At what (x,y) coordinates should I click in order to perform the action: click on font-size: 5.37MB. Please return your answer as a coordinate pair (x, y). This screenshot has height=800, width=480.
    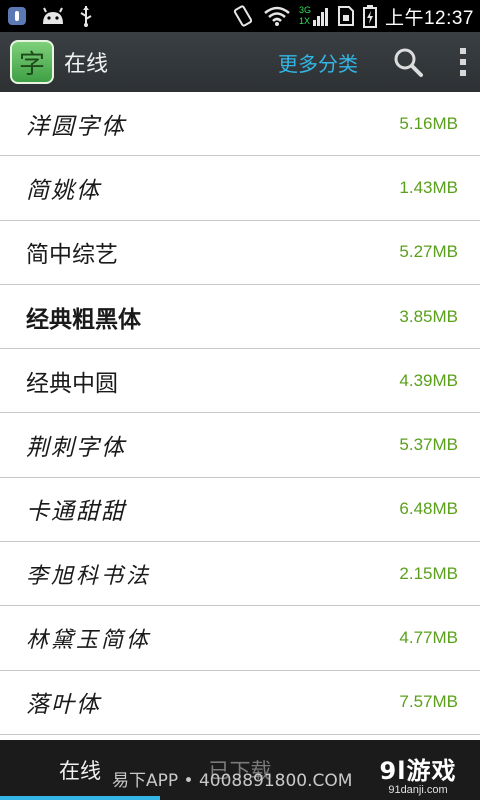
    Looking at the image, I should click on (428, 445).